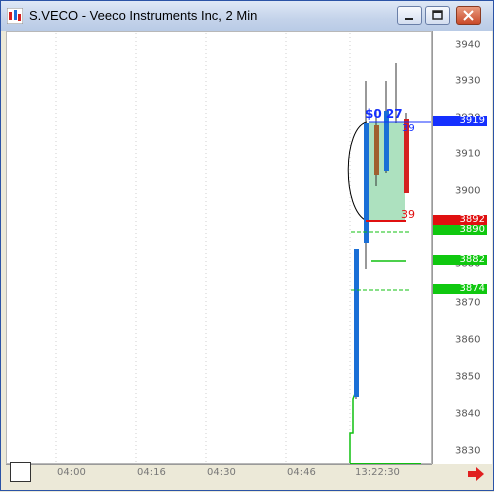 The image size is (494, 492). What do you see at coordinates (384, 114) in the screenshot?
I see `annotation-top-label: $0 27` at bounding box center [384, 114].